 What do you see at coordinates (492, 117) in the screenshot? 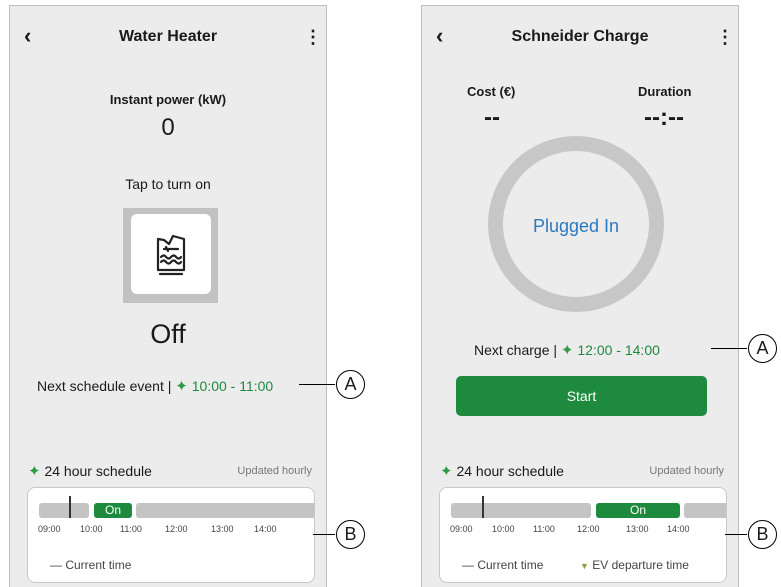
I see `cost-value: --` at bounding box center [492, 117].